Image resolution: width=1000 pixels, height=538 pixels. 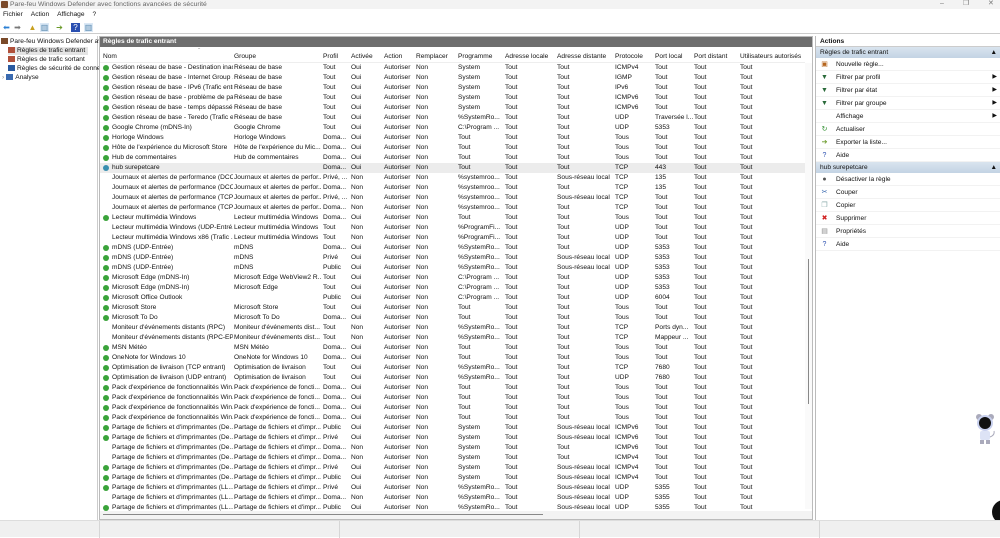 I want to click on expand-chevron-icon: ›, so click(x=3, y=77).